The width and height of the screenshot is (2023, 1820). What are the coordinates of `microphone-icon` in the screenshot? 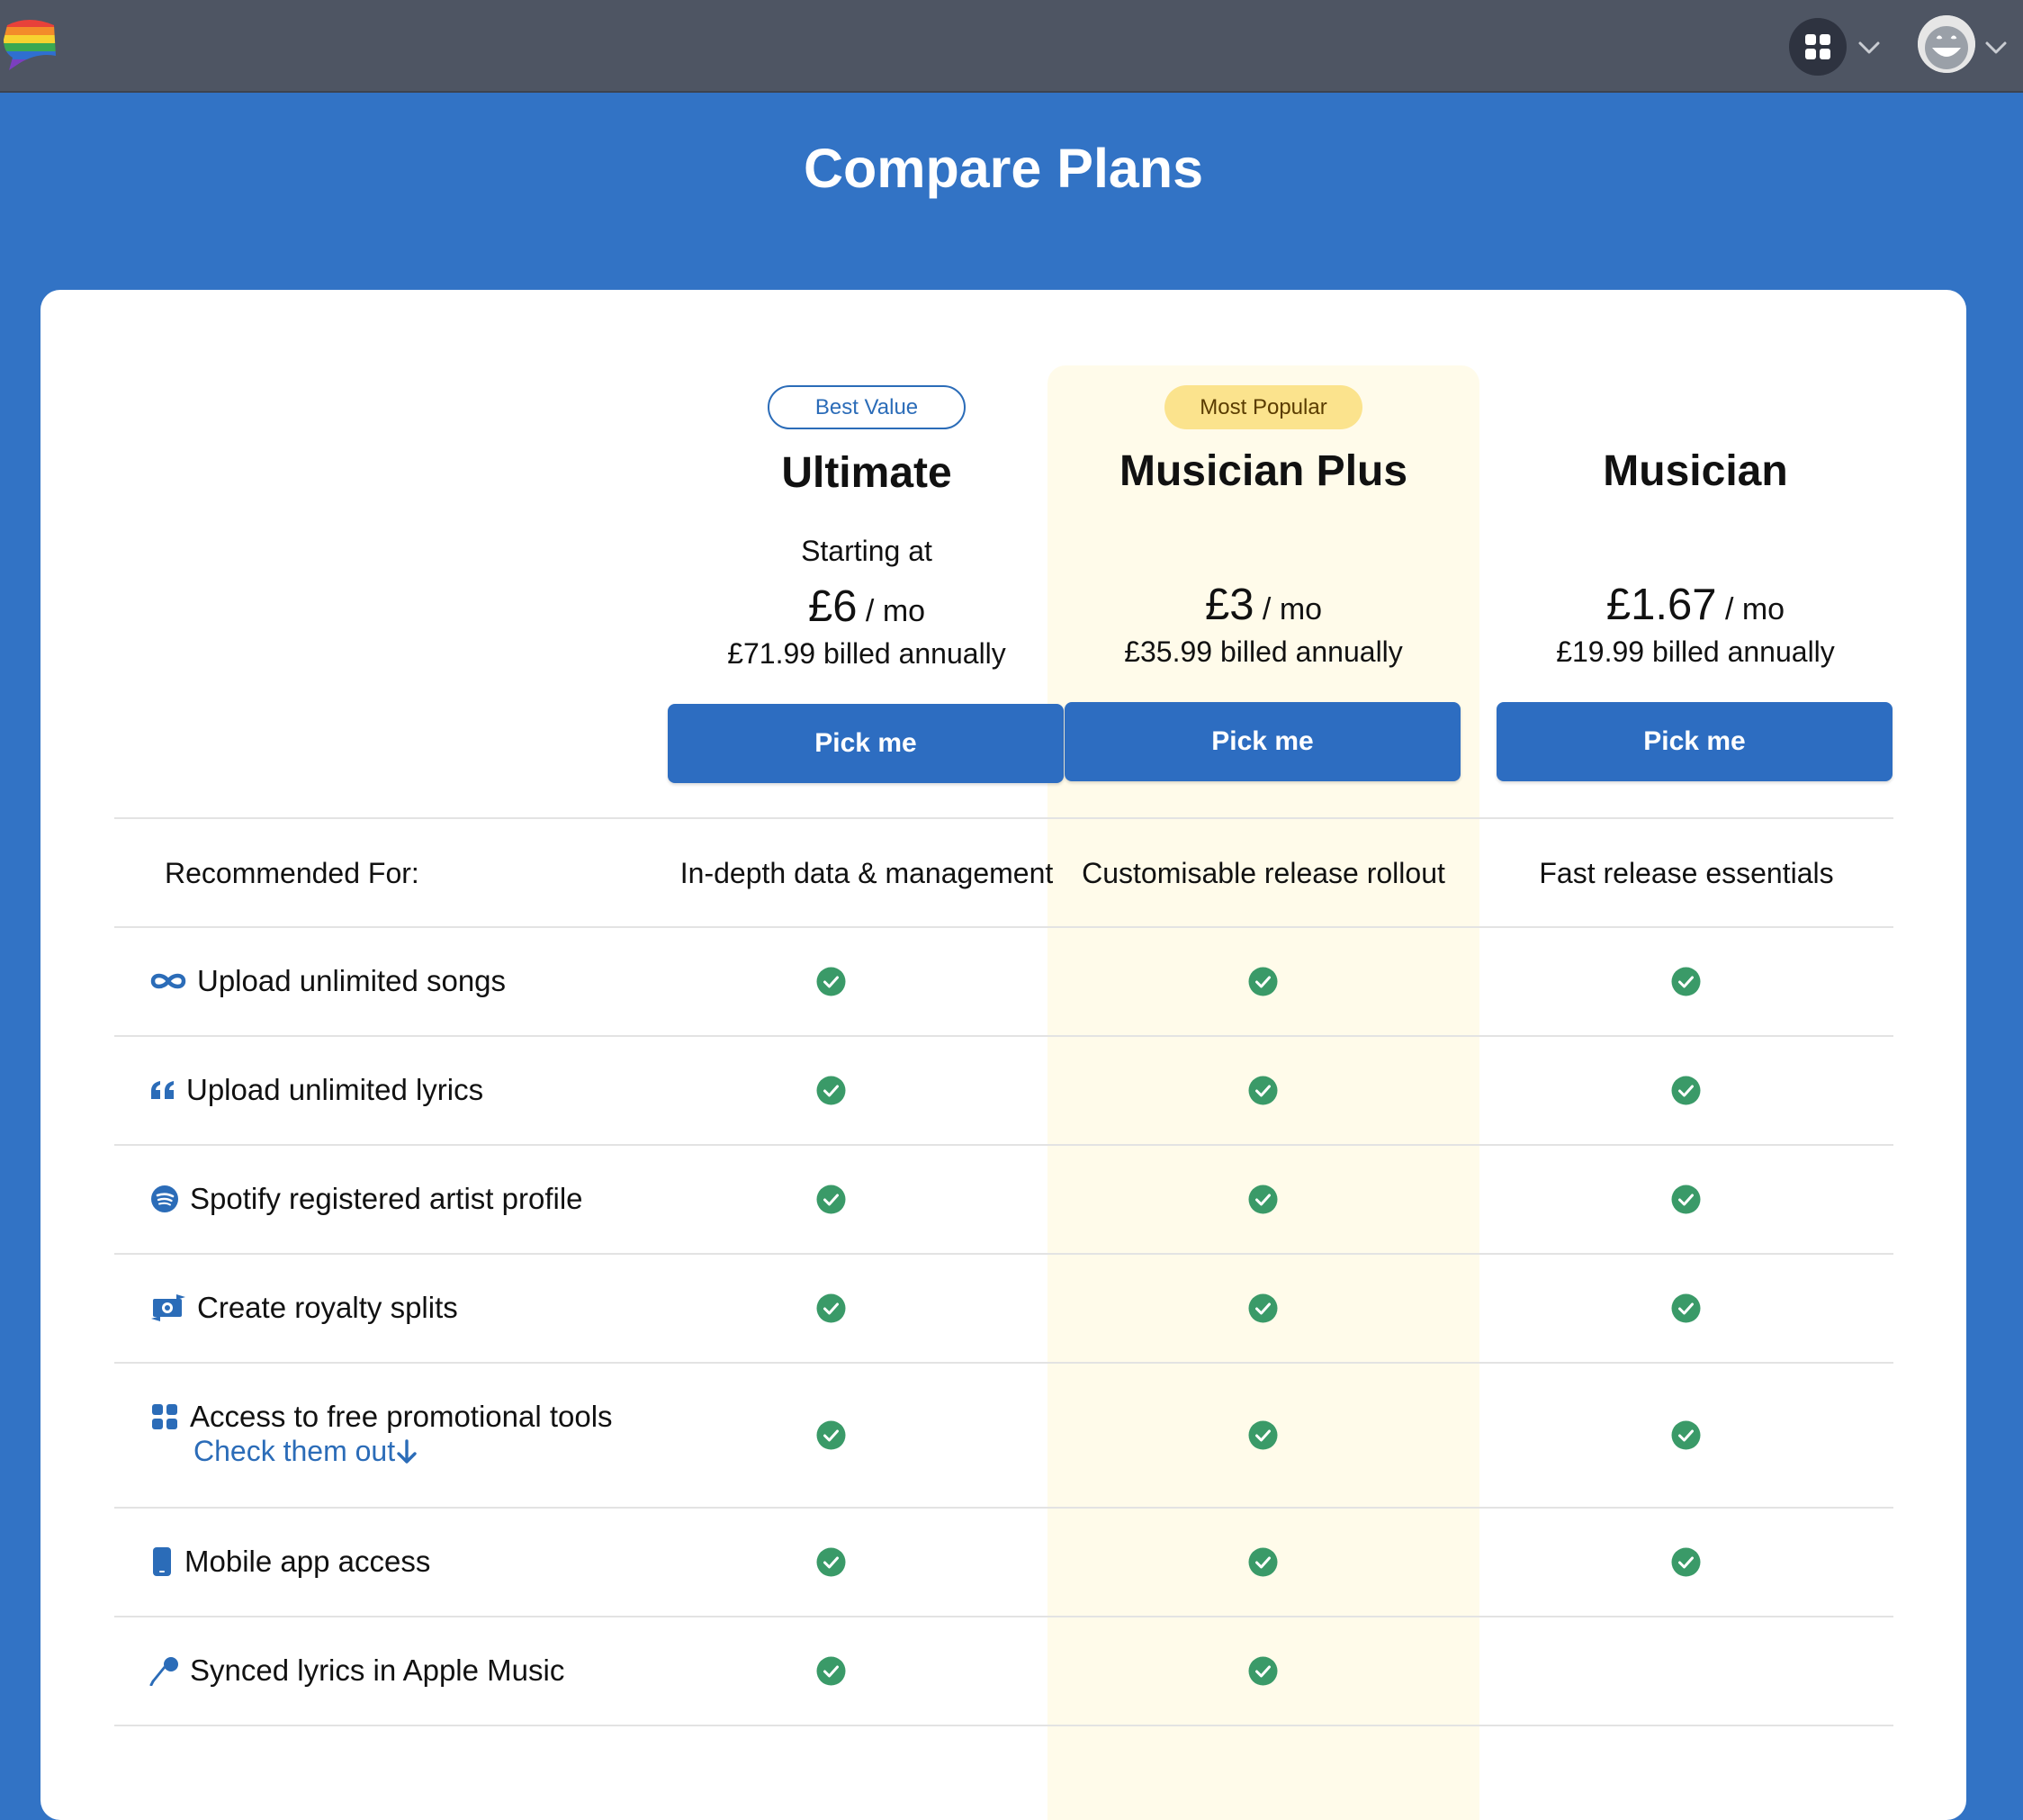 It's located at (164, 1671).